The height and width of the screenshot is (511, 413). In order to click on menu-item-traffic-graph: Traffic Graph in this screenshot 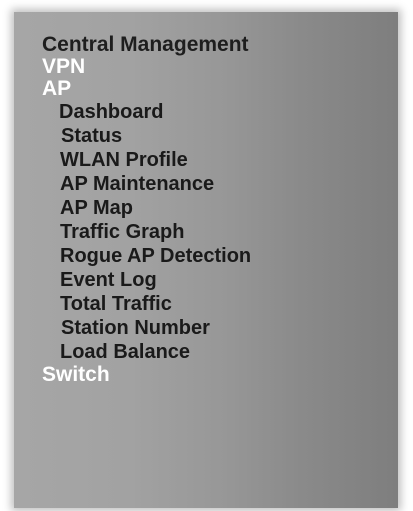, I will do `click(220, 232)`.